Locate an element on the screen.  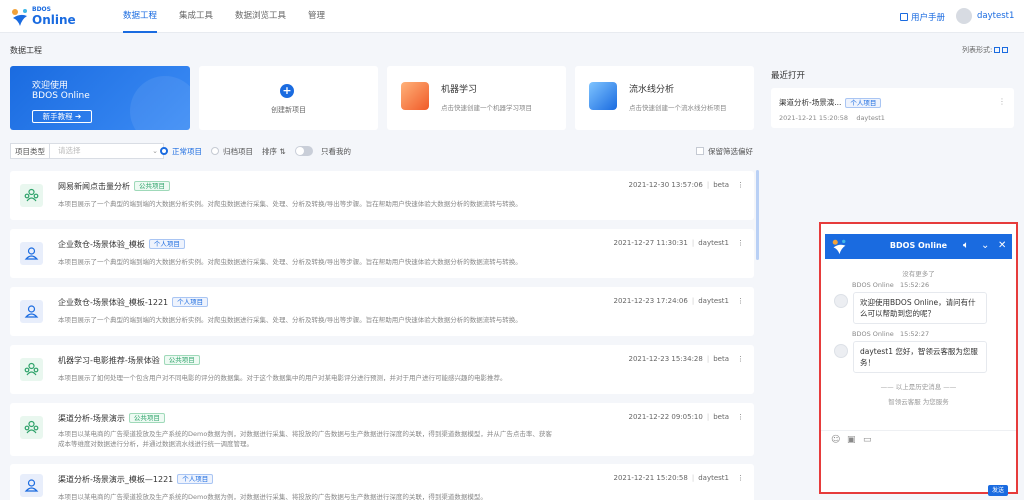
list-format-toggle: 列表形式: is located at coordinates (985, 50).